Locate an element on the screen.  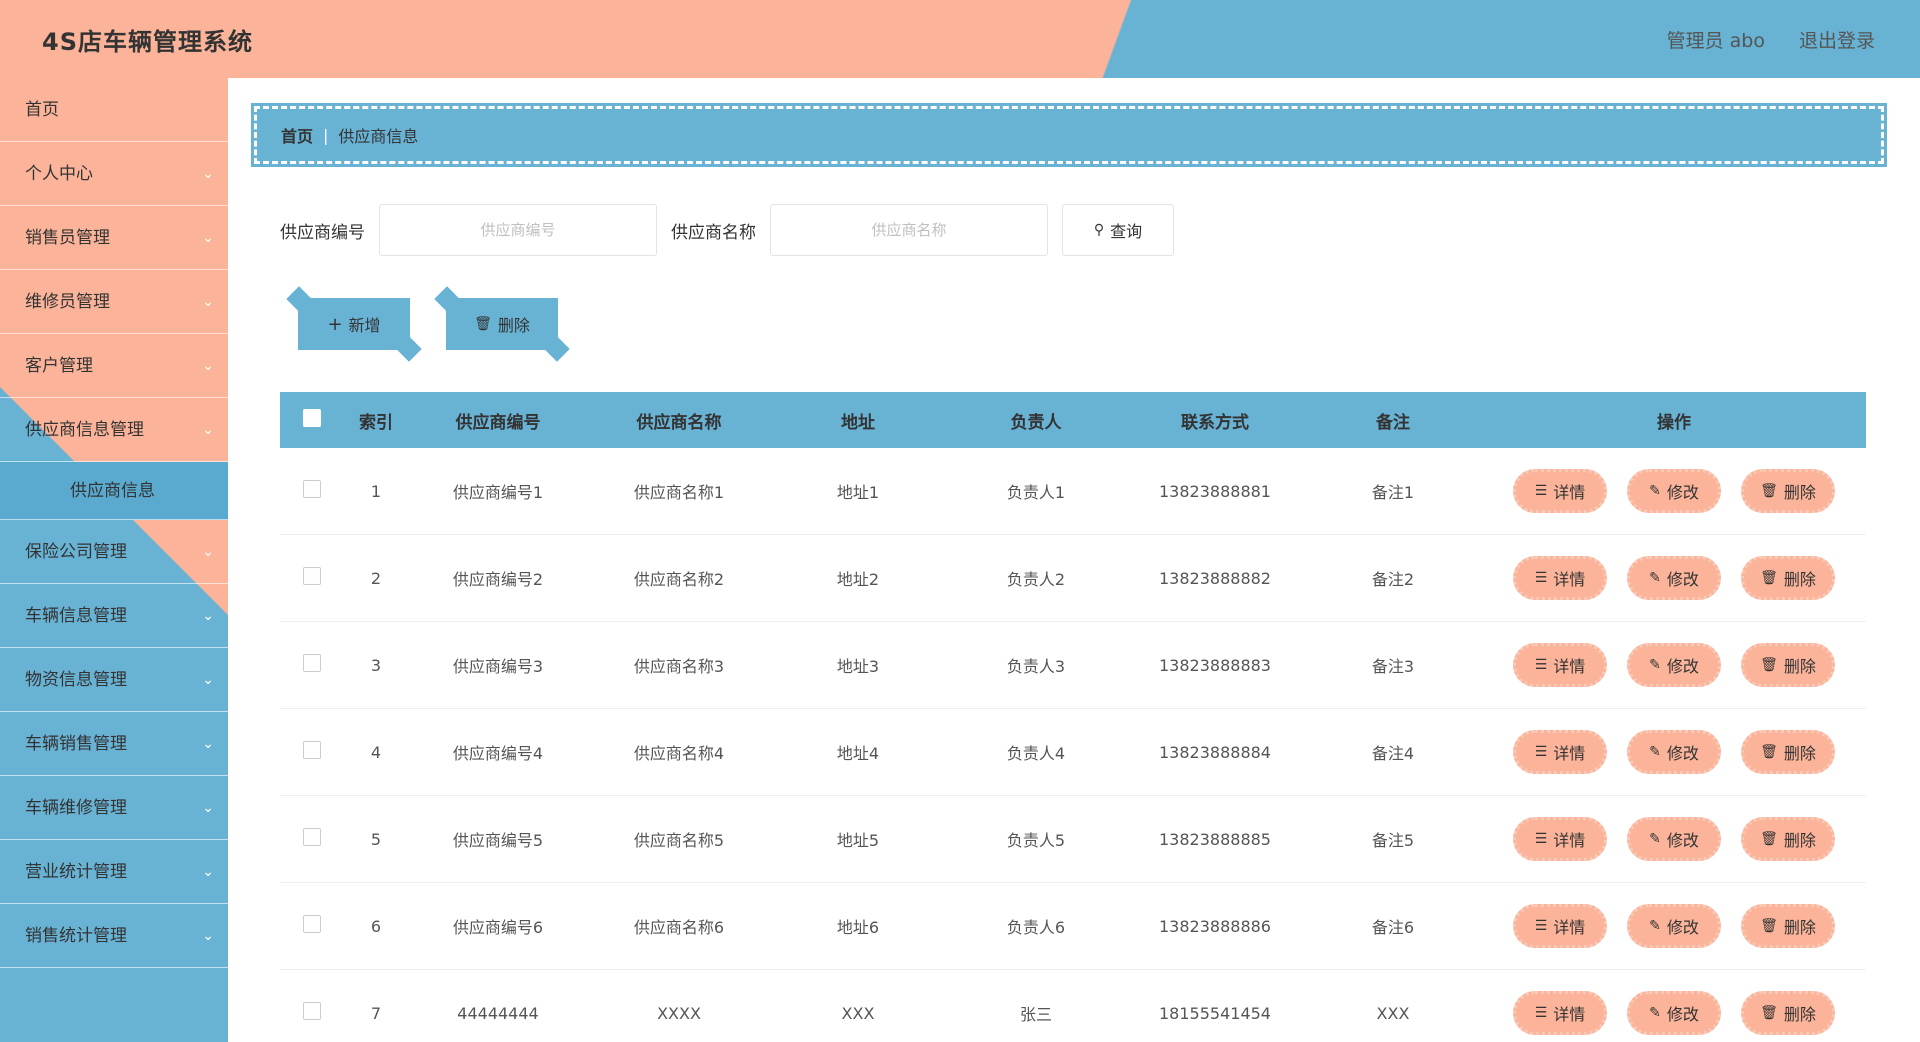
cell-note: 备注5 is located at coordinates (1393, 840).